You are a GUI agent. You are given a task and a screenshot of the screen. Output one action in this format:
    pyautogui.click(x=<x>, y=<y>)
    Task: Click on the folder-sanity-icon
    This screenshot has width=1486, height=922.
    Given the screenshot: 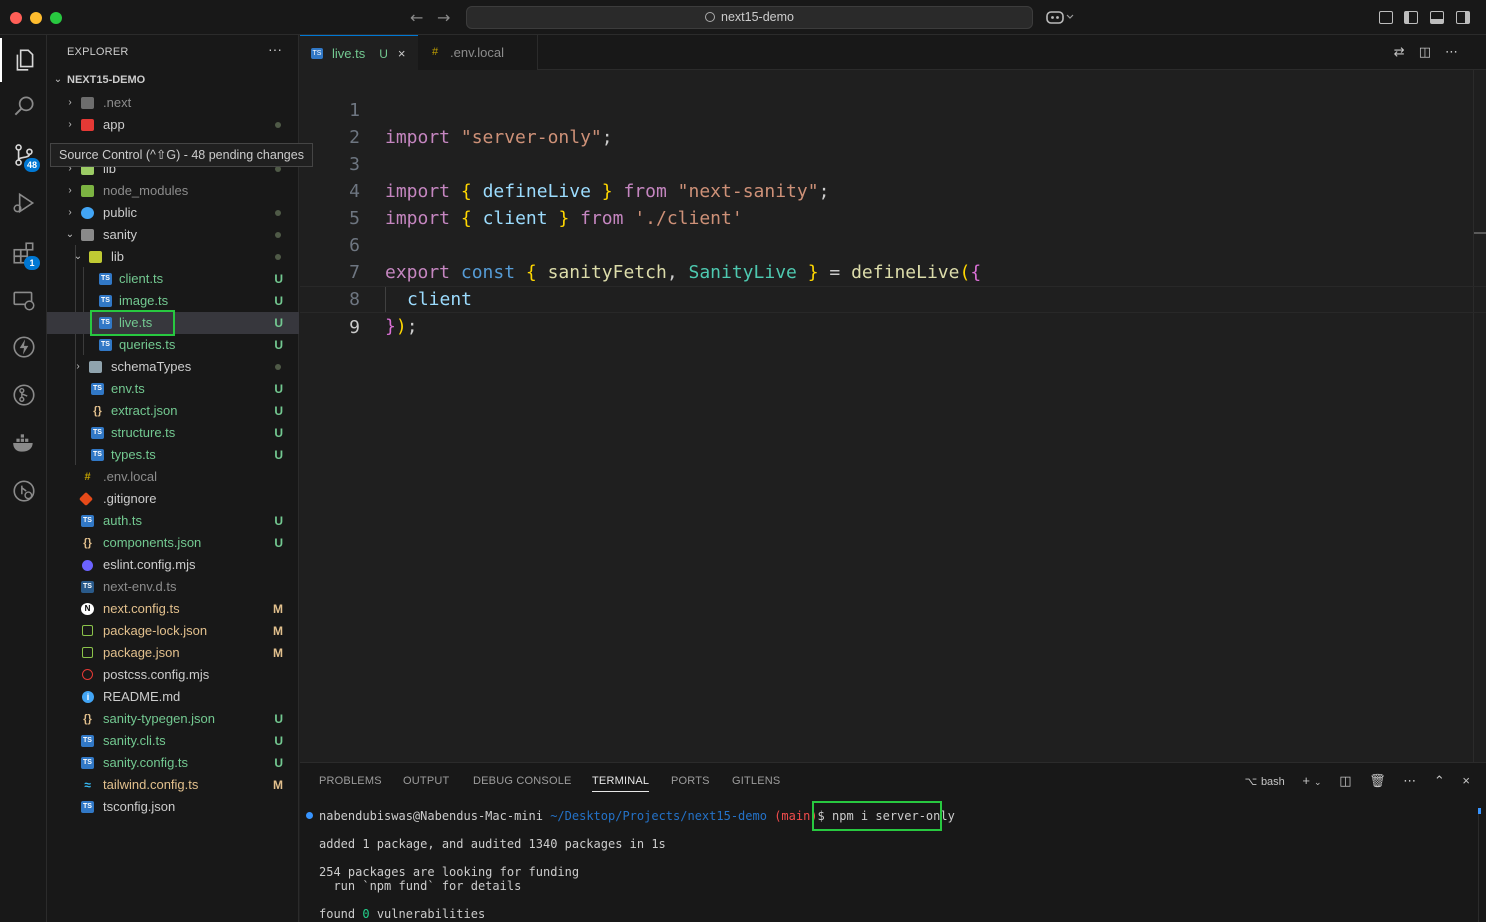 What is the action you would take?
    pyautogui.click(x=87, y=235)
    